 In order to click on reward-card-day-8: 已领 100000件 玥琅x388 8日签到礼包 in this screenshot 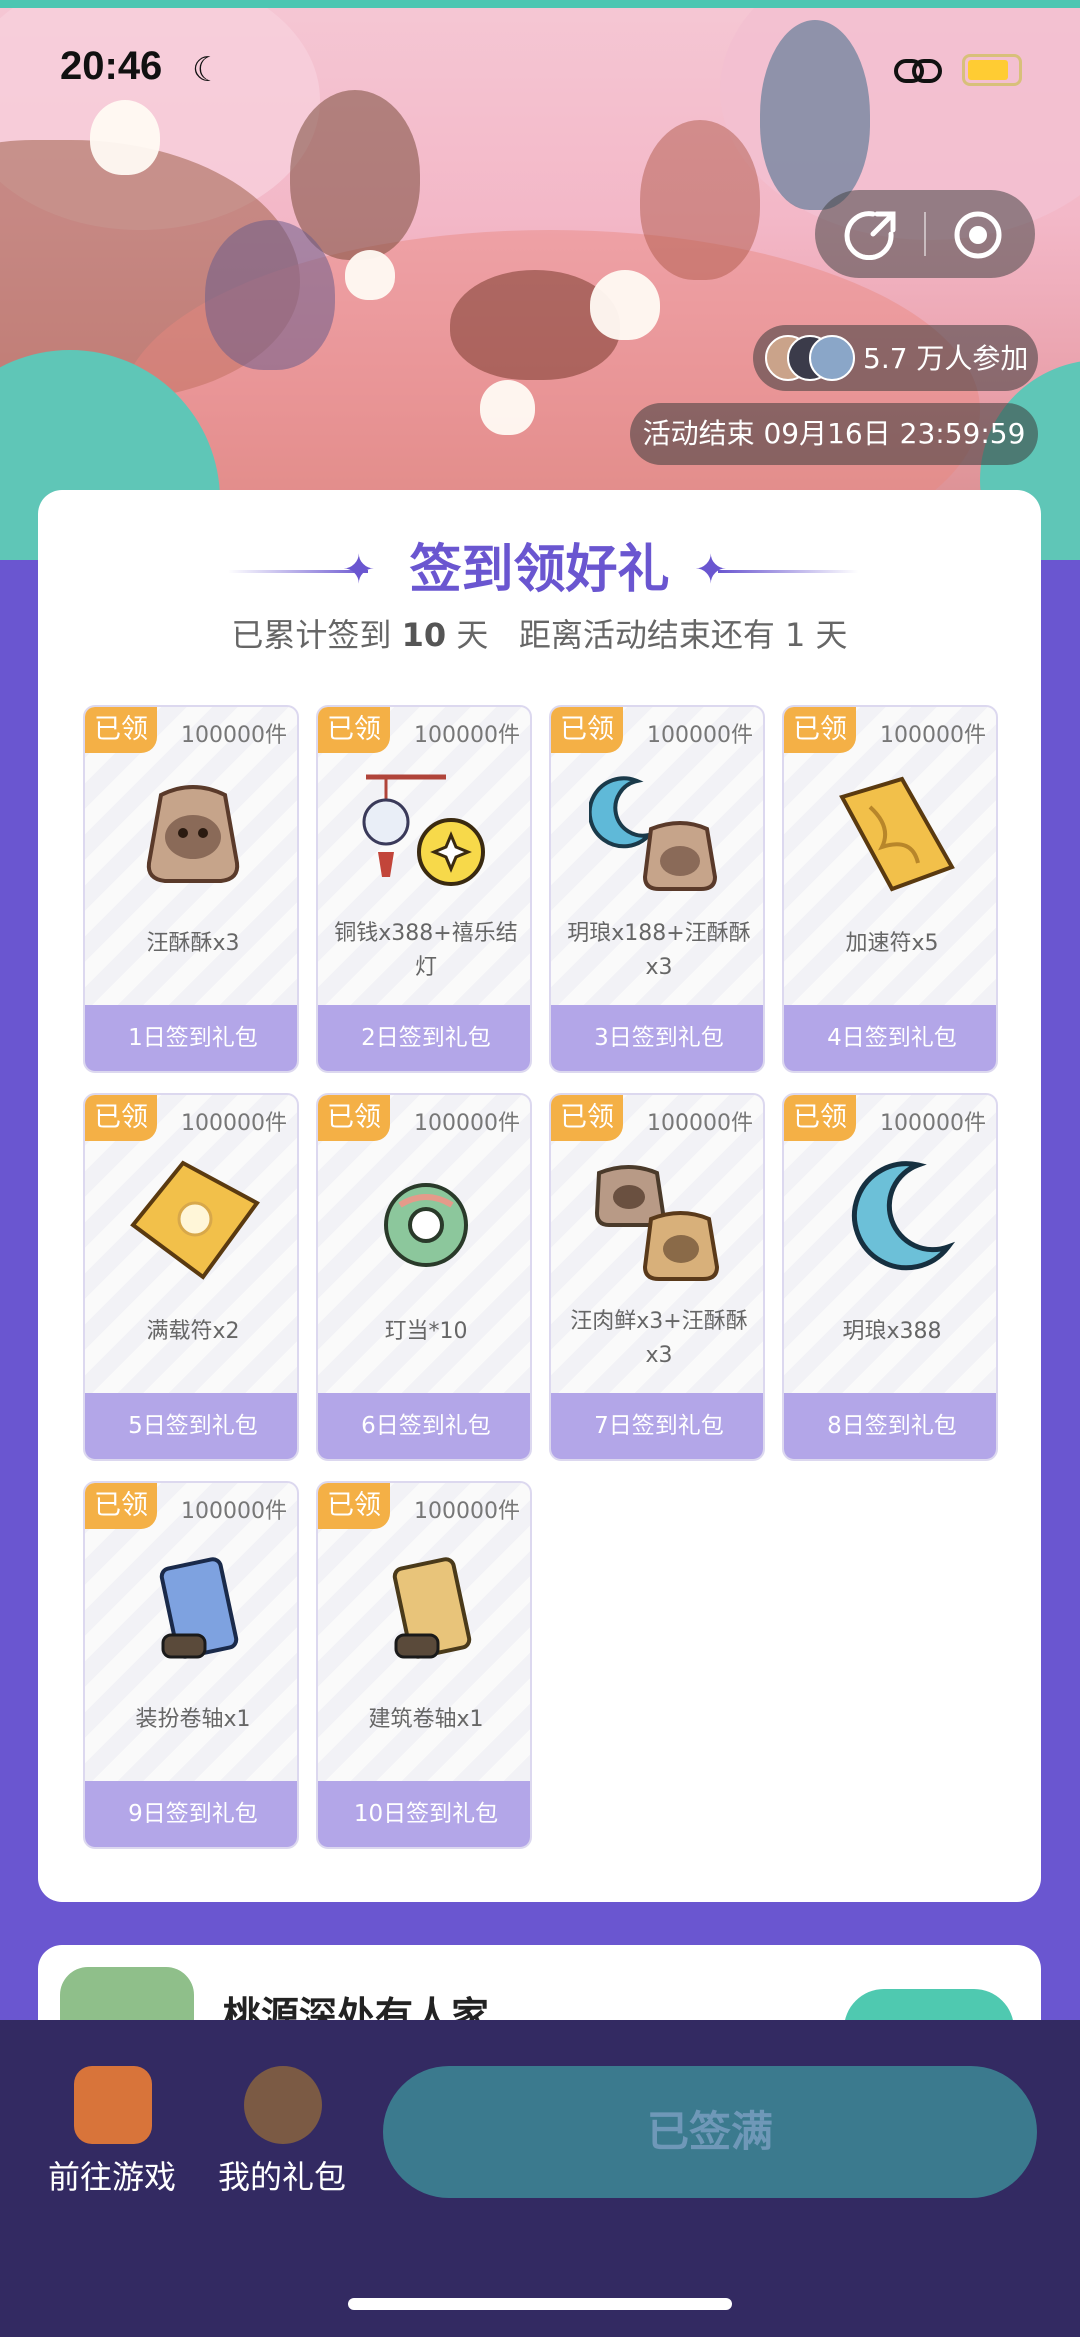, I will do `click(890, 1277)`.